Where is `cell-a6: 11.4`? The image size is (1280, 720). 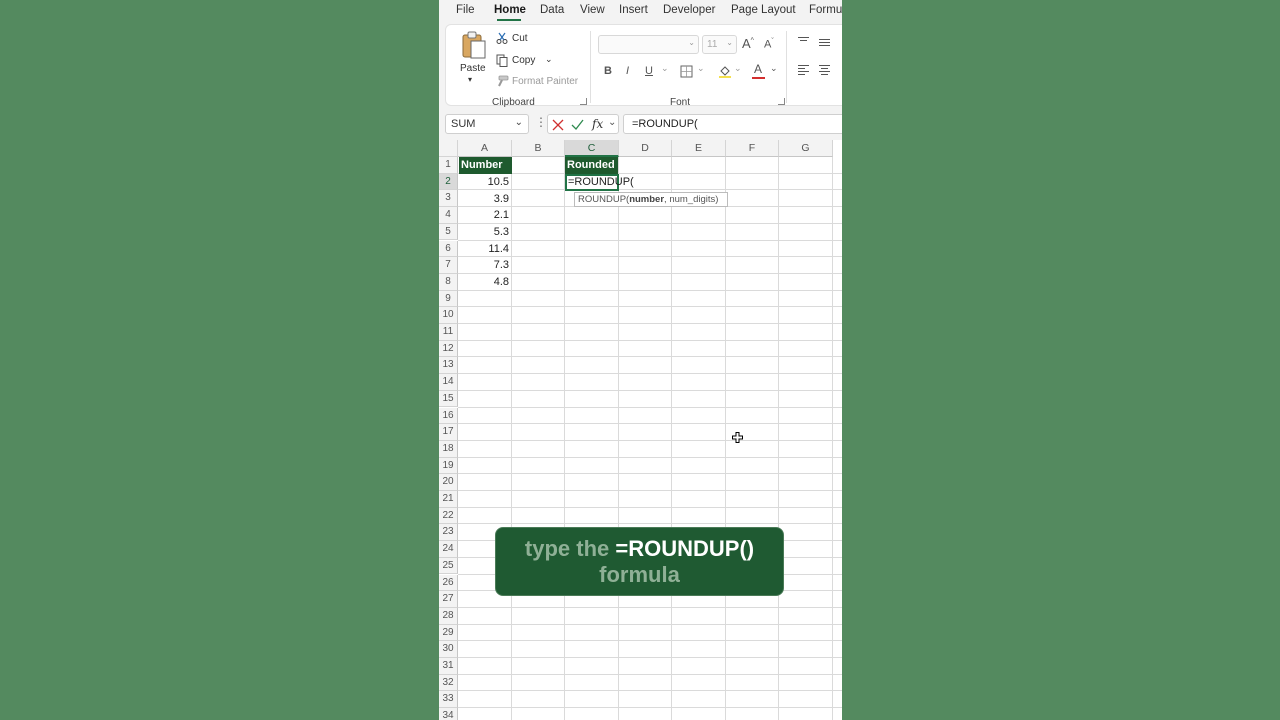 cell-a6: 11.4 is located at coordinates (485, 249).